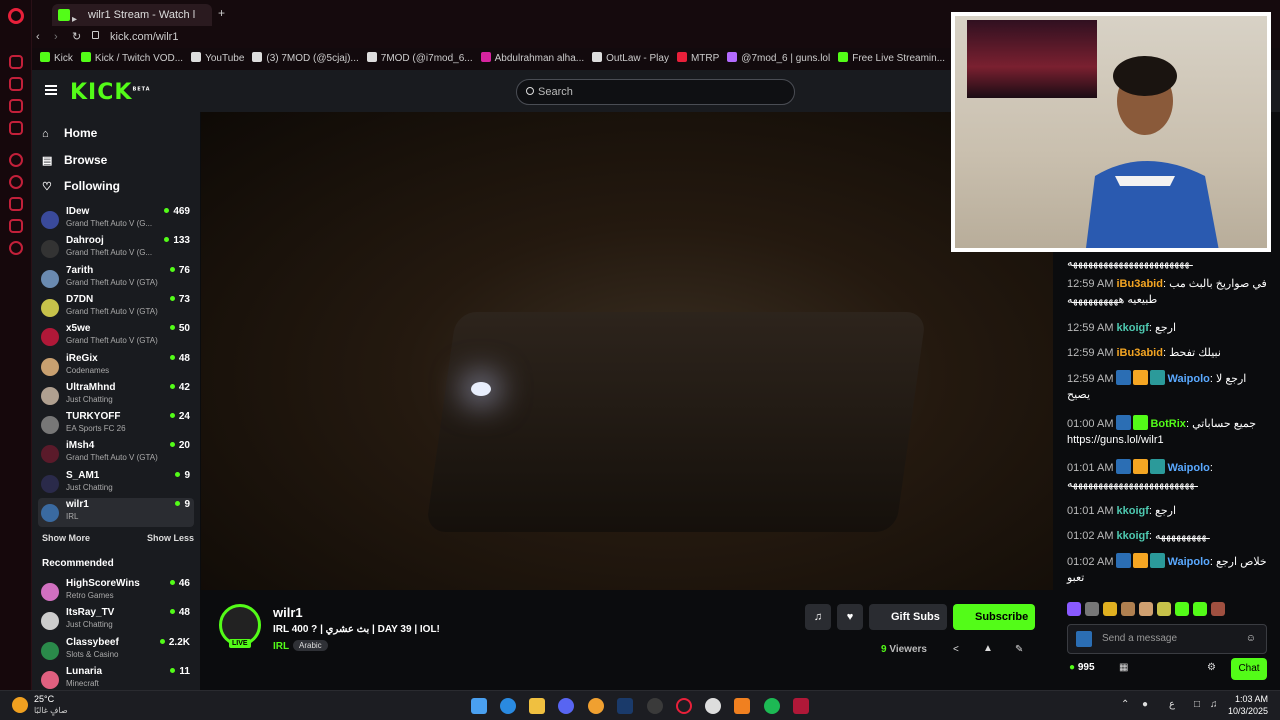 The height and width of the screenshot is (720, 1280). Describe the element at coordinates (1251, 639) in the screenshot. I see `emoji-icon: ☺` at that location.